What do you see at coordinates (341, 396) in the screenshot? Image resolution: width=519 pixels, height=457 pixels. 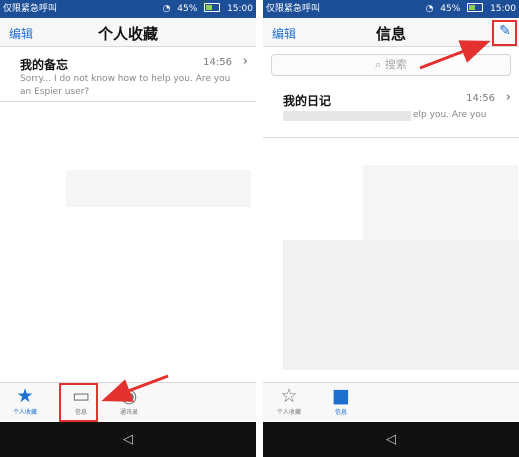 I see `chat-bubbles-filled-icon: ■` at bounding box center [341, 396].